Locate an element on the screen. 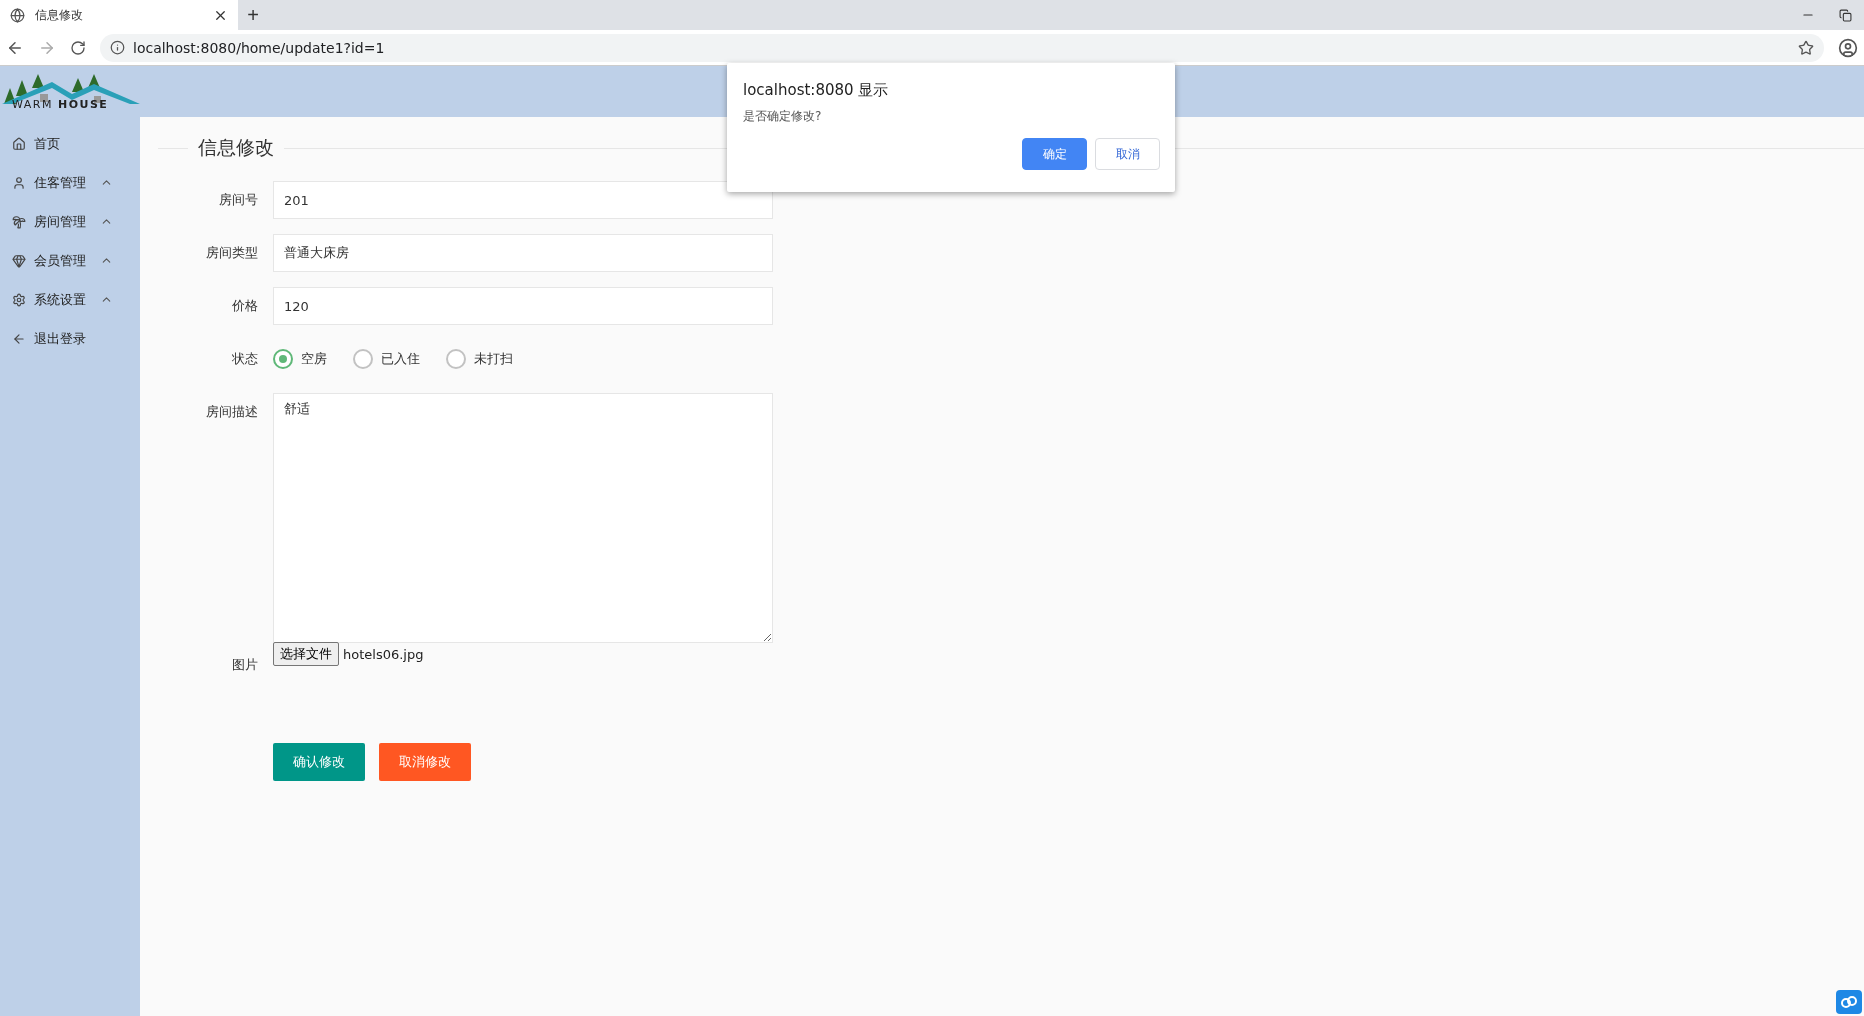  dialog-message: 是否确定修改? is located at coordinates (783, 116).